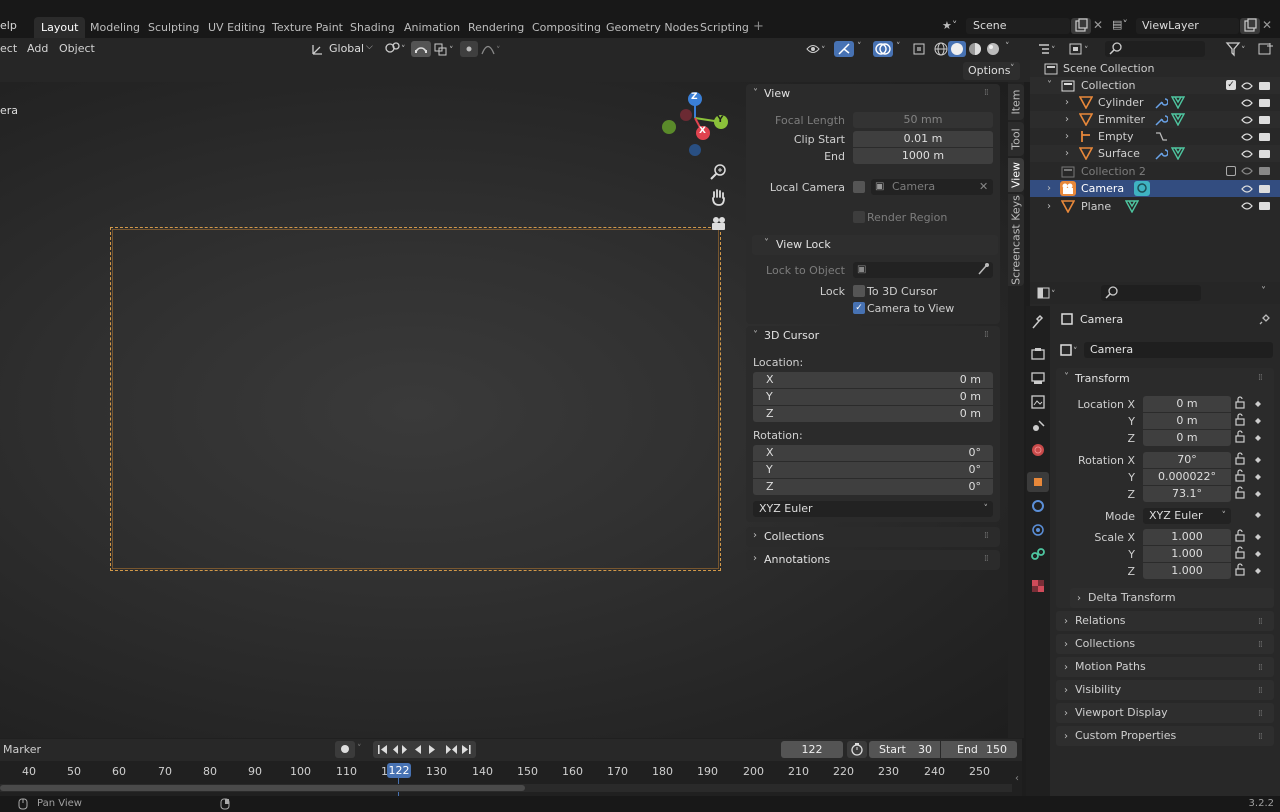  Describe the element at coordinates (724, 27) in the screenshot. I see `tab-scripting: Scripting` at that location.